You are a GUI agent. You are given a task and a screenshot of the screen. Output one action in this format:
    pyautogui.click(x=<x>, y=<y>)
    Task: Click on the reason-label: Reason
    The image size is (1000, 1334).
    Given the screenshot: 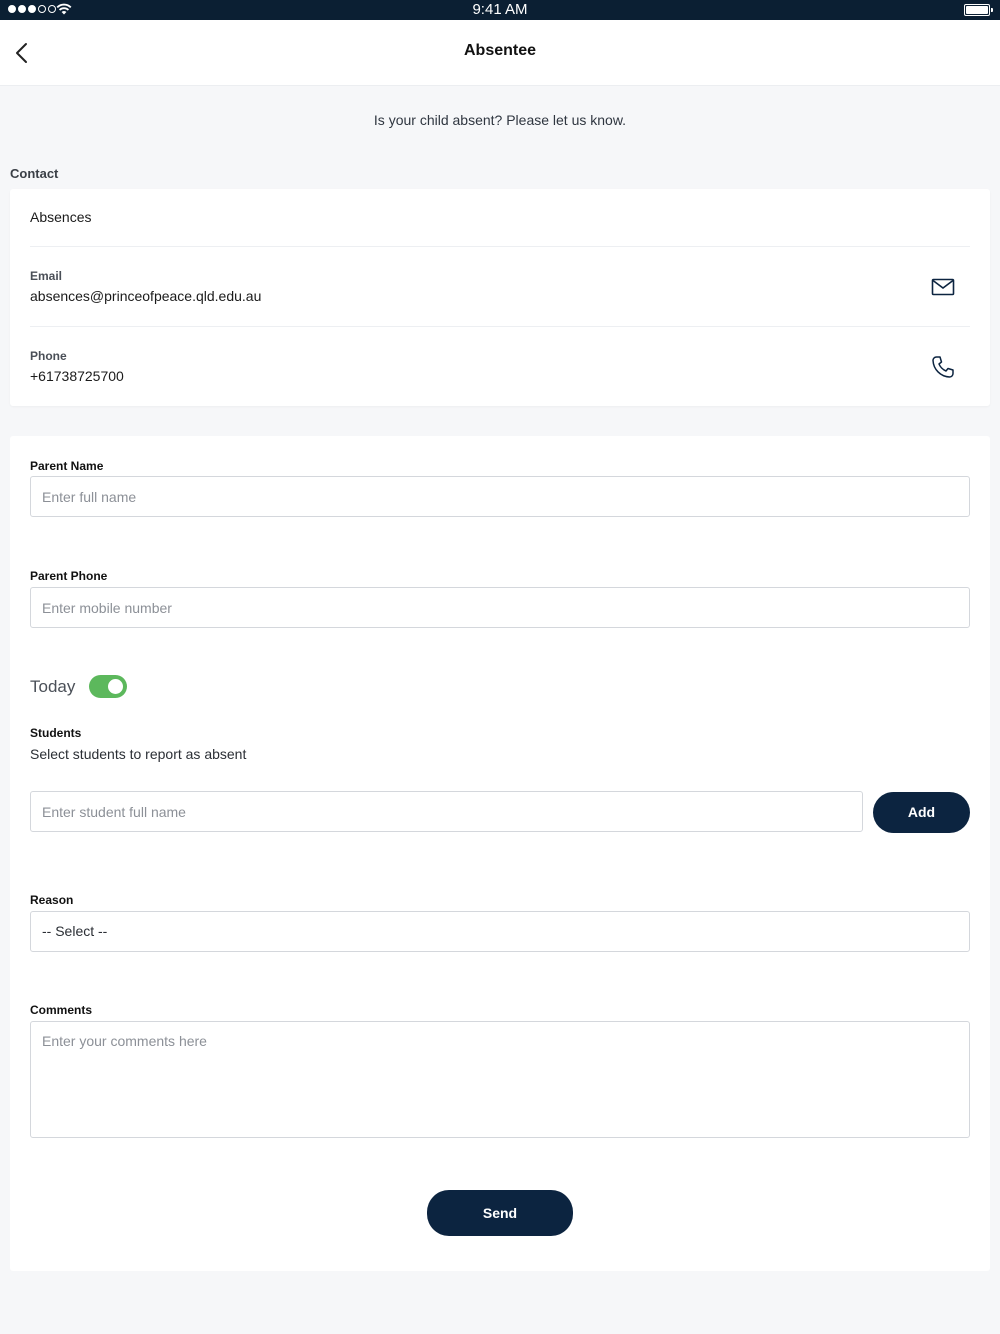 What is the action you would take?
    pyautogui.click(x=52, y=900)
    